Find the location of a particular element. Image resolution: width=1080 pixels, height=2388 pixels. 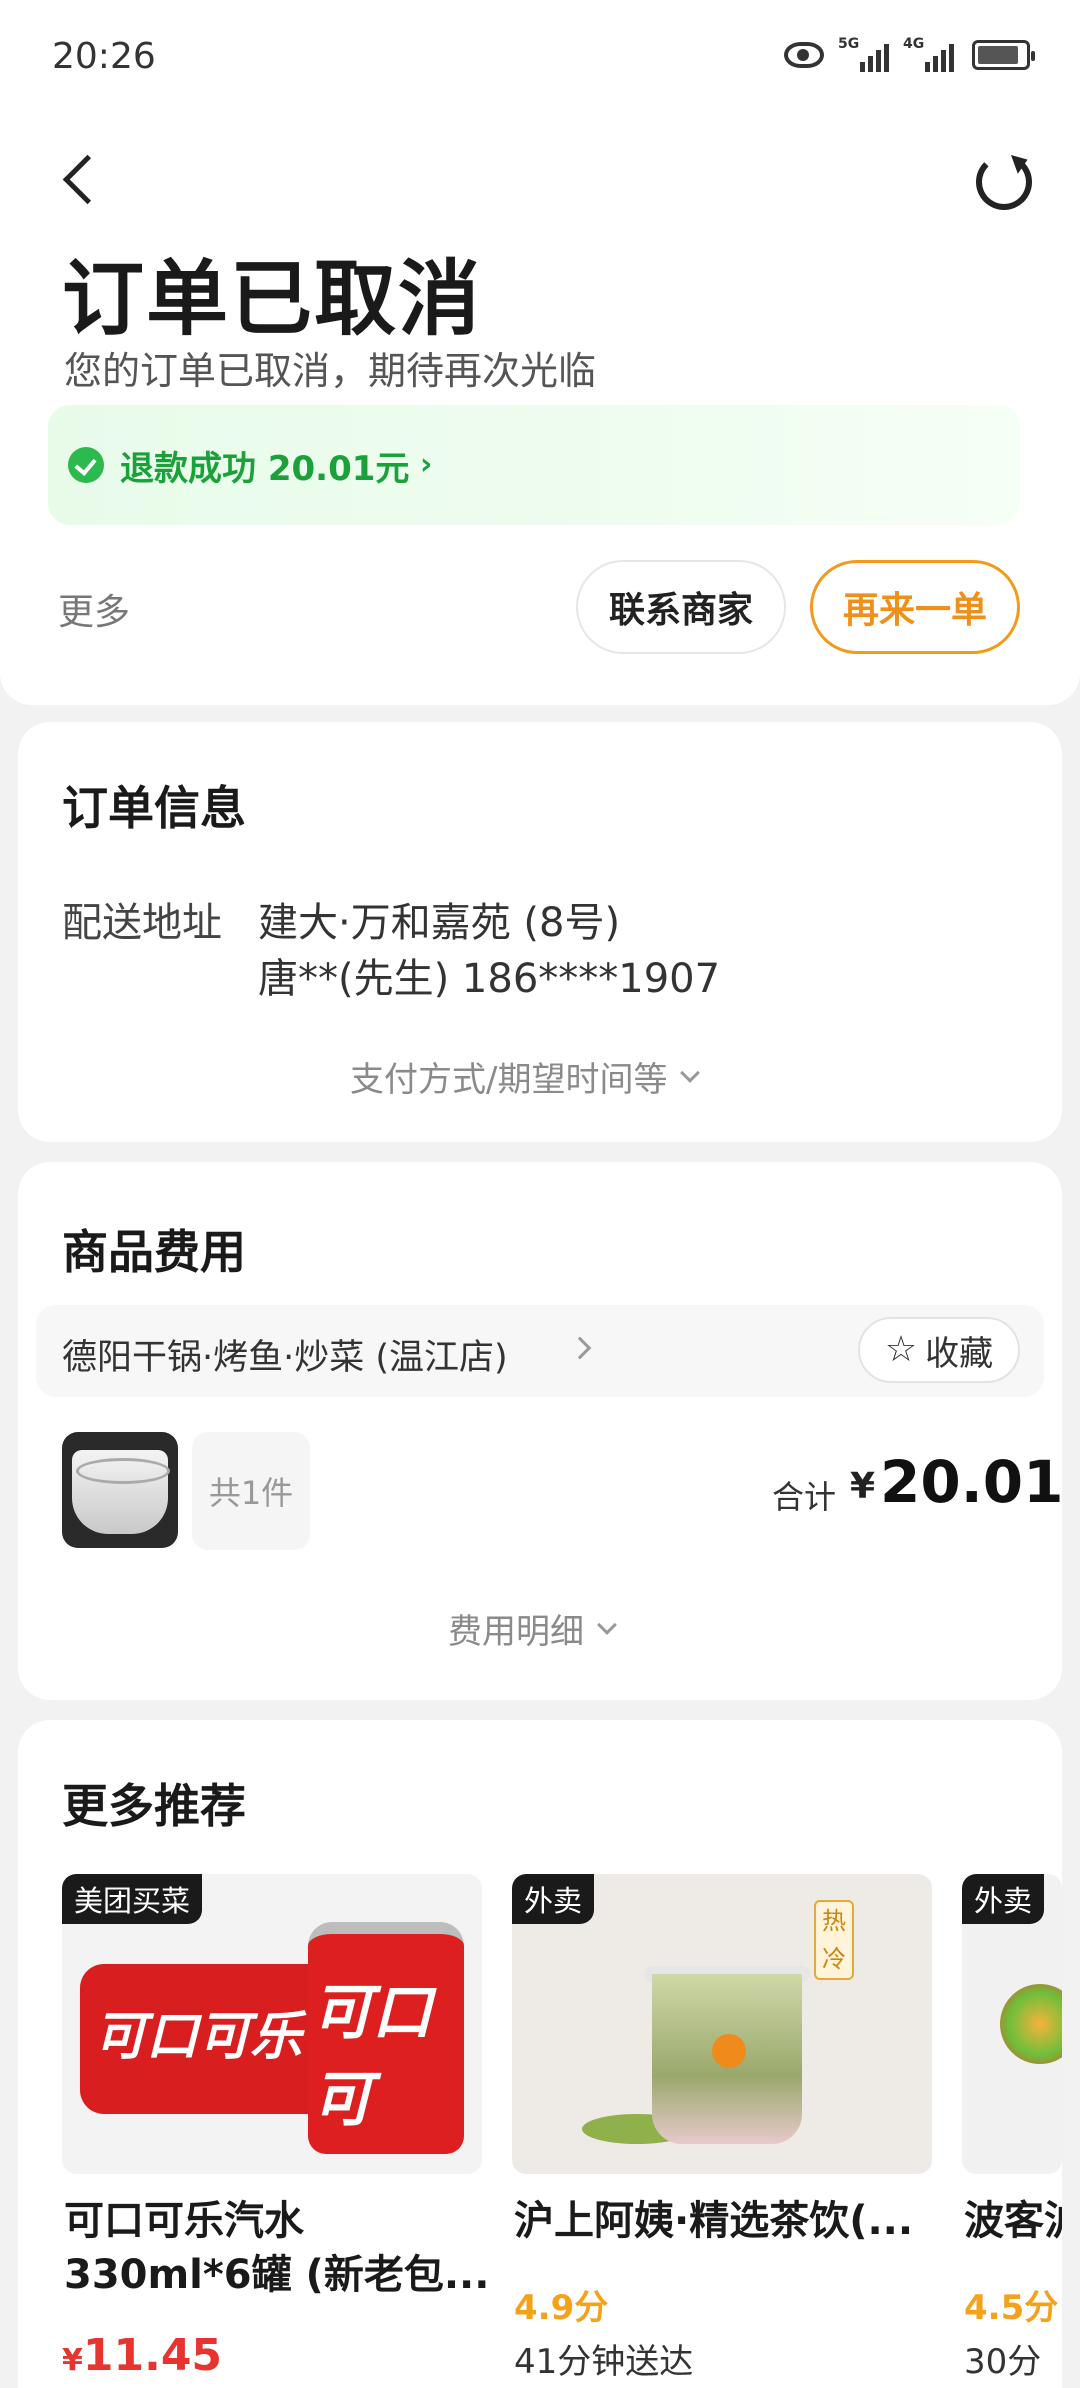

item-count: 共1件 is located at coordinates (251, 1491).